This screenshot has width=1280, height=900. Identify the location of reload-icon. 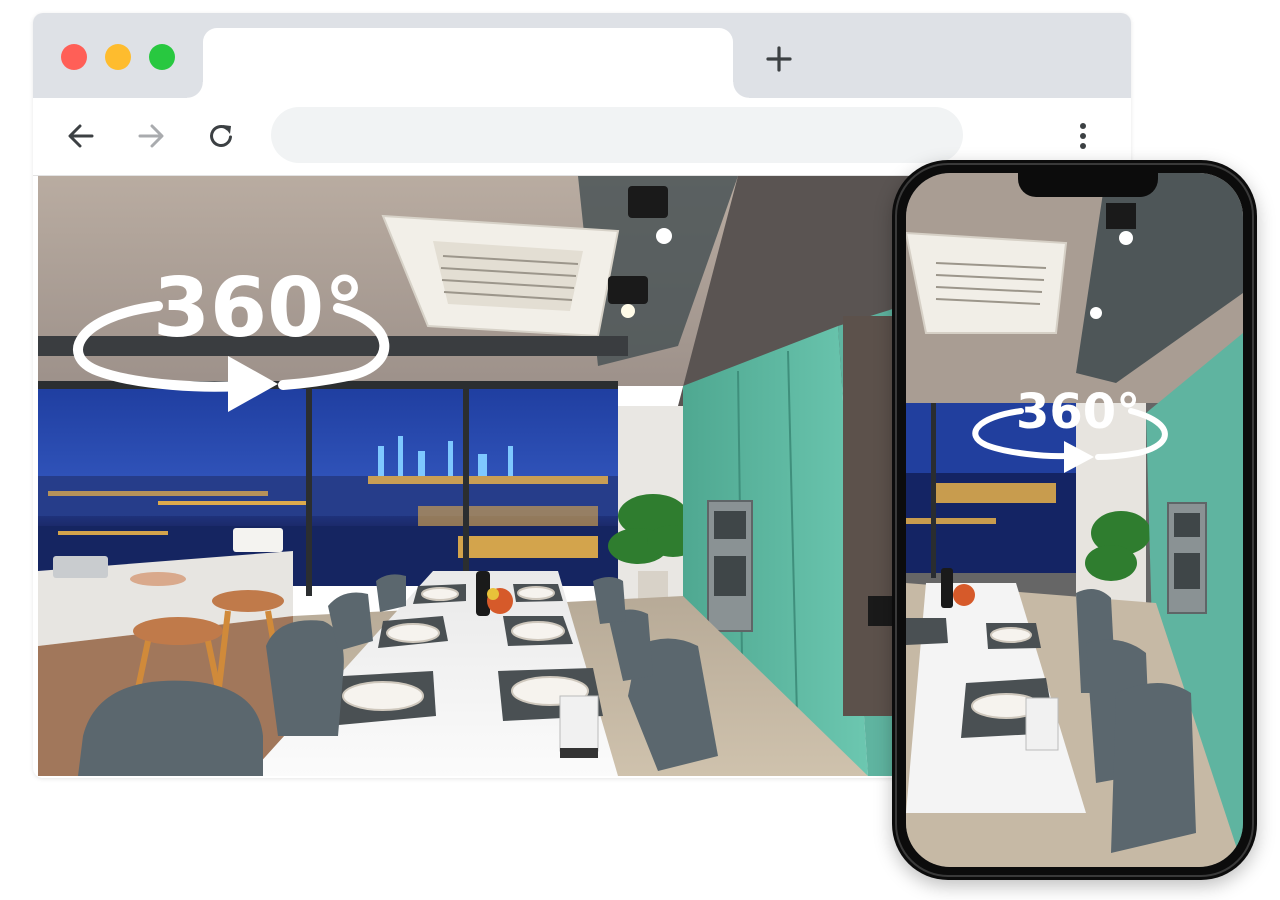
(221, 135).